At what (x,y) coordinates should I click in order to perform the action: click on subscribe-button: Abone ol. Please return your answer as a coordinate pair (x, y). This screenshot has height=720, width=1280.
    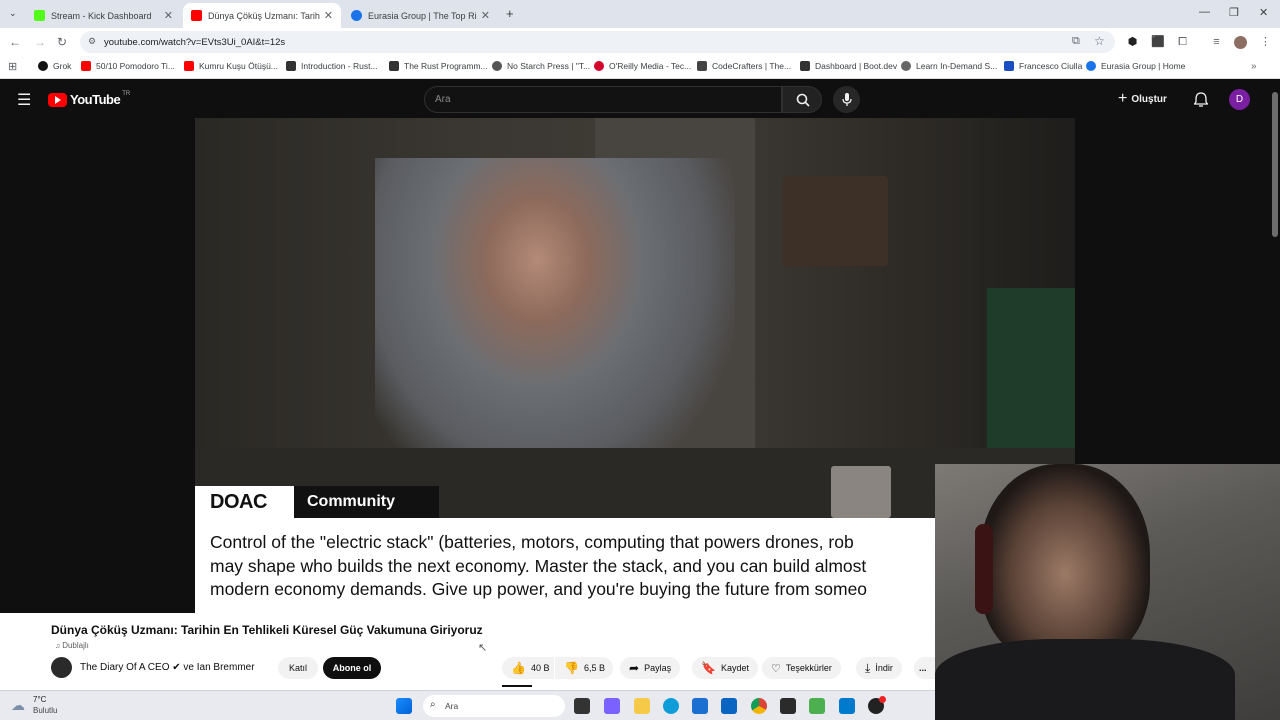
    Looking at the image, I should click on (352, 668).